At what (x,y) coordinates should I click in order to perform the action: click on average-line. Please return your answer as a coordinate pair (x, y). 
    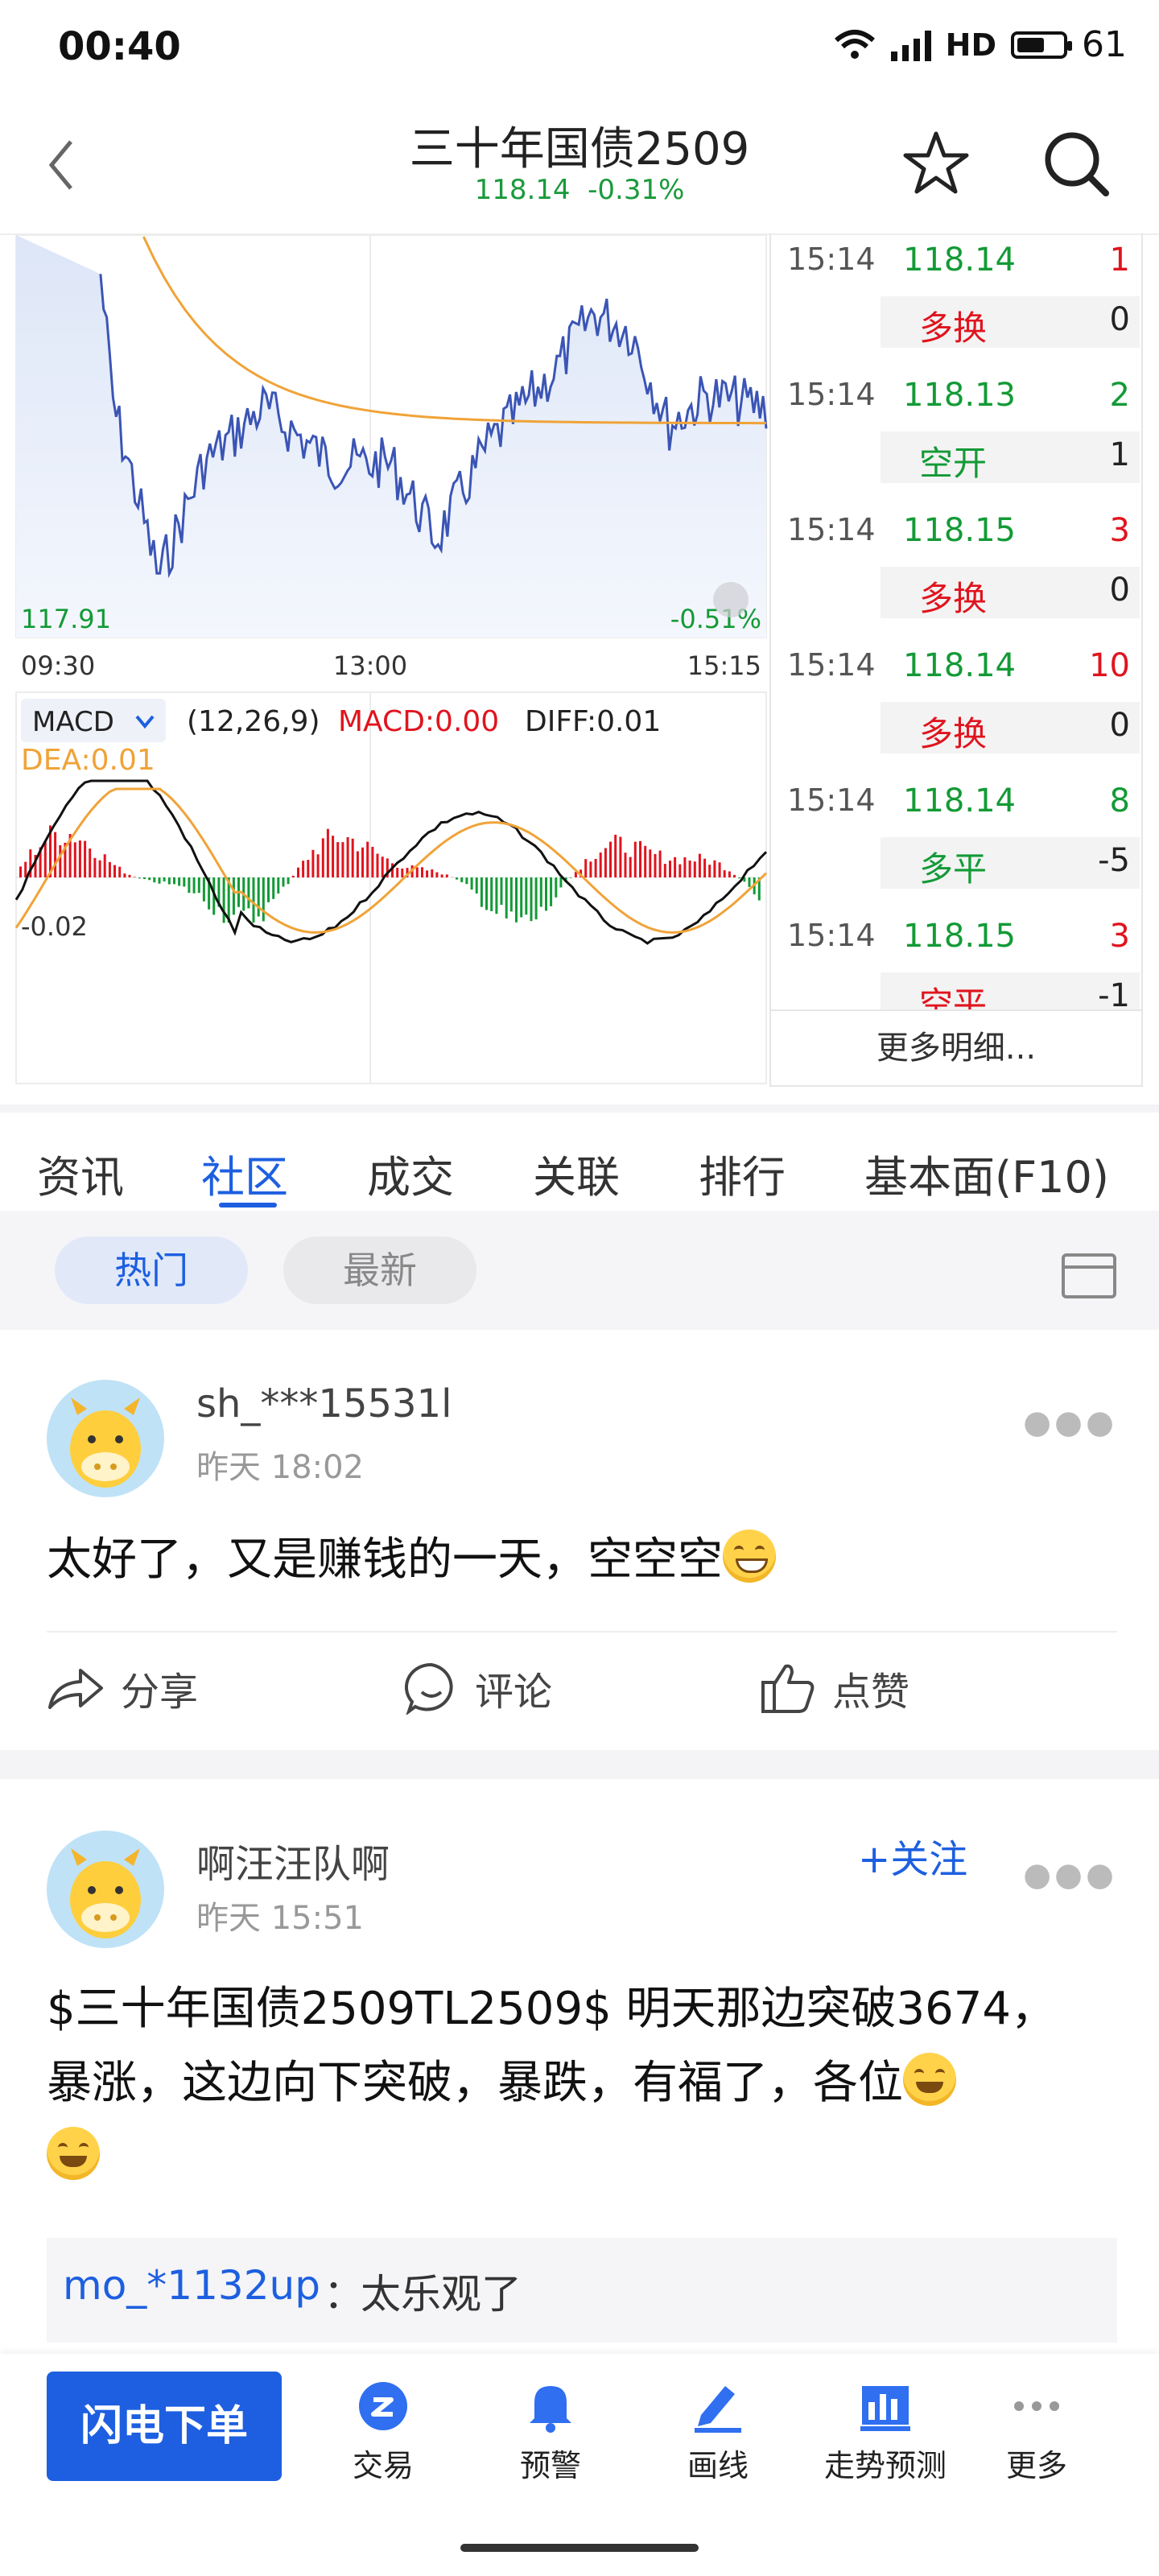
    Looking at the image, I should click on (454, 330).